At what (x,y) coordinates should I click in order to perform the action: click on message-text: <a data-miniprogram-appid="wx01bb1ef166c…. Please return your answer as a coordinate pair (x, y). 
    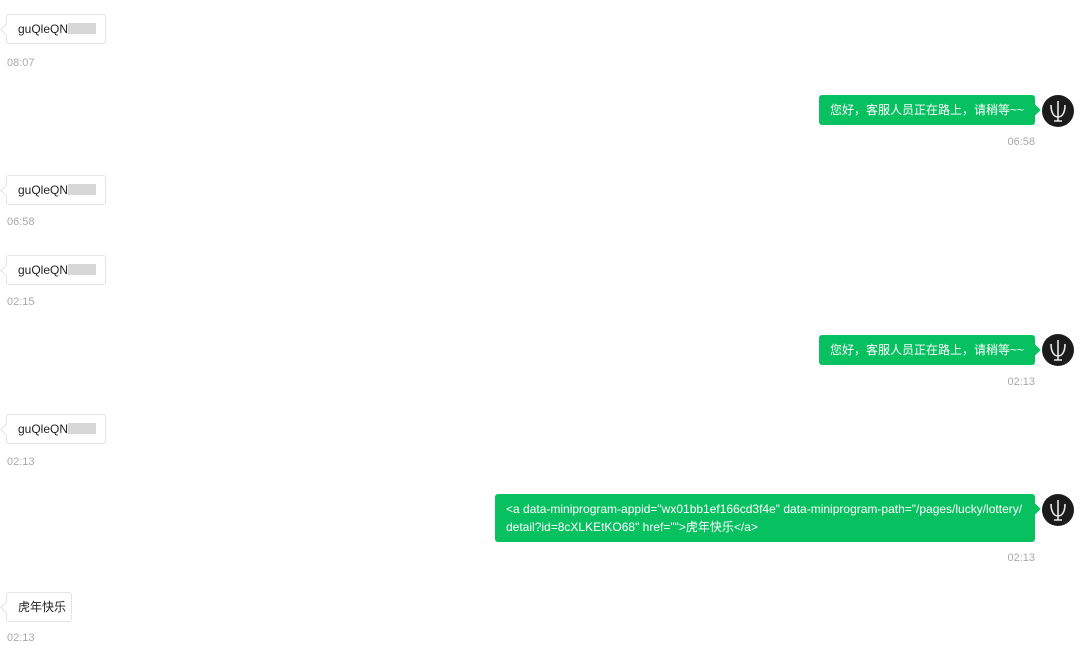
    Looking at the image, I should click on (764, 518).